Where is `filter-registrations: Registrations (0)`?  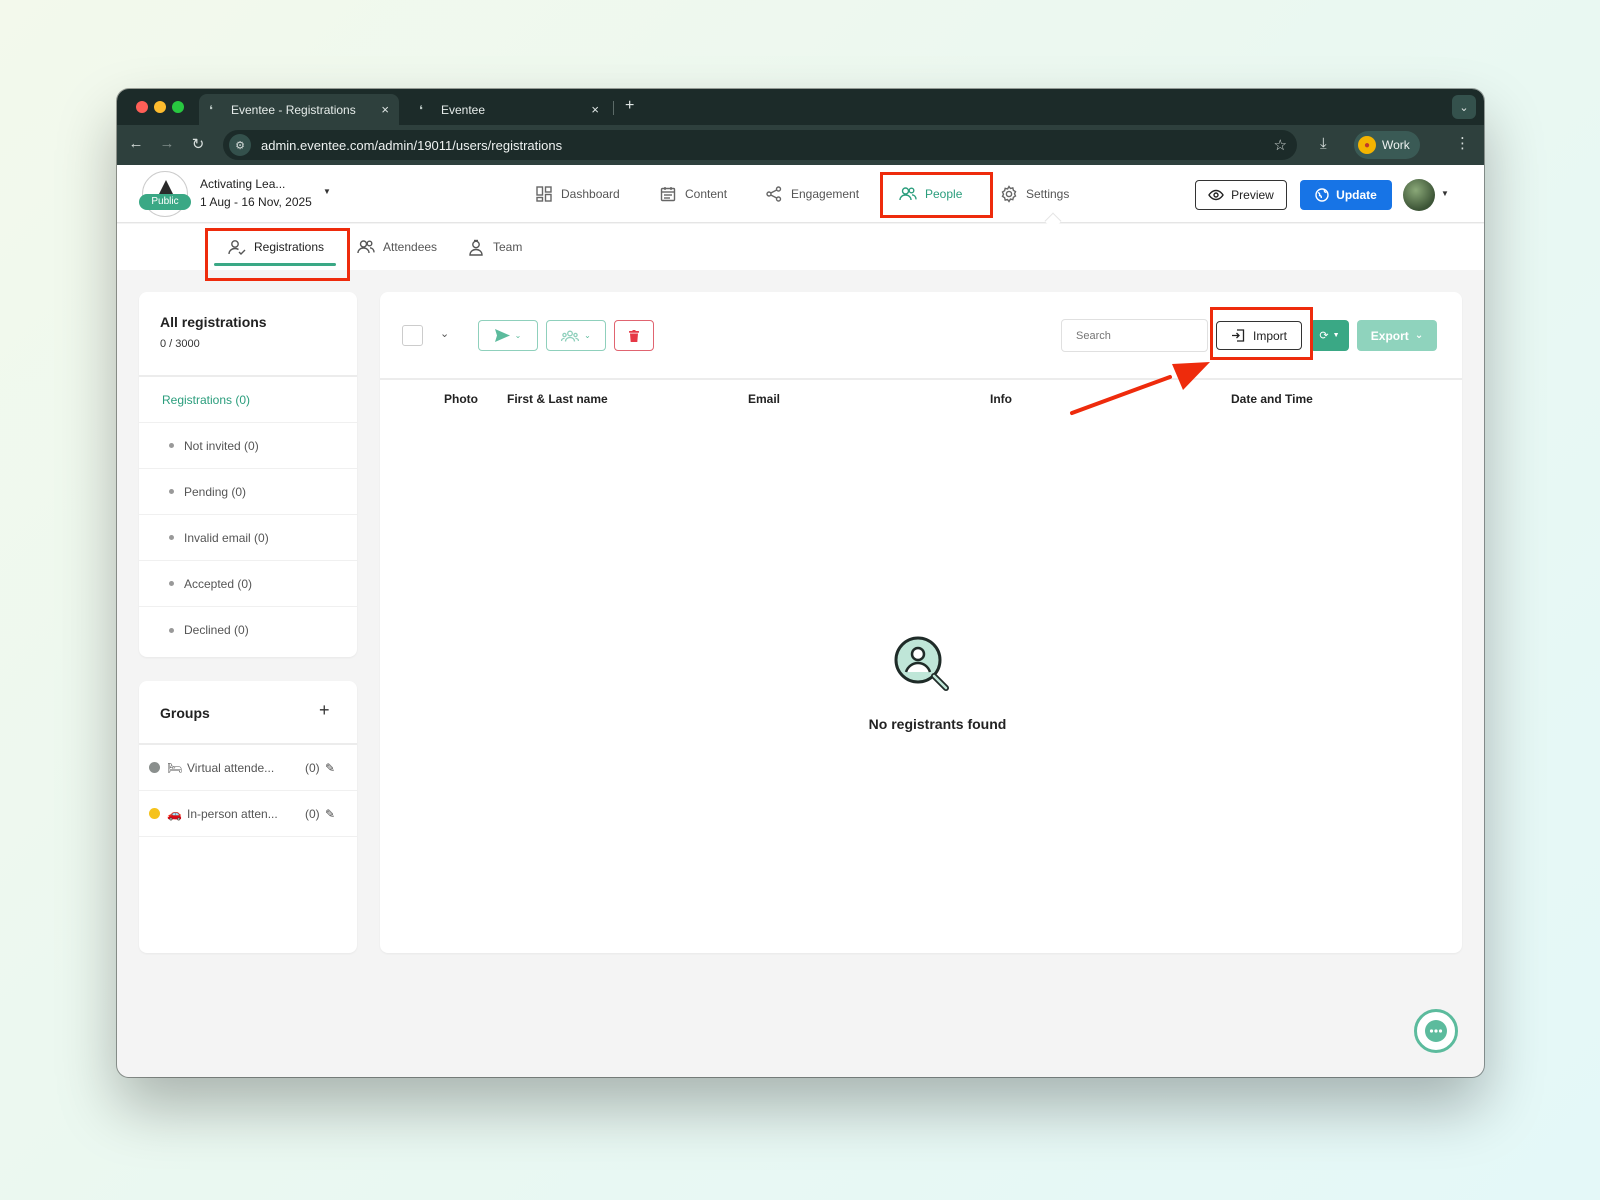 filter-registrations: Registrations (0) is located at coordinates (248, 400).